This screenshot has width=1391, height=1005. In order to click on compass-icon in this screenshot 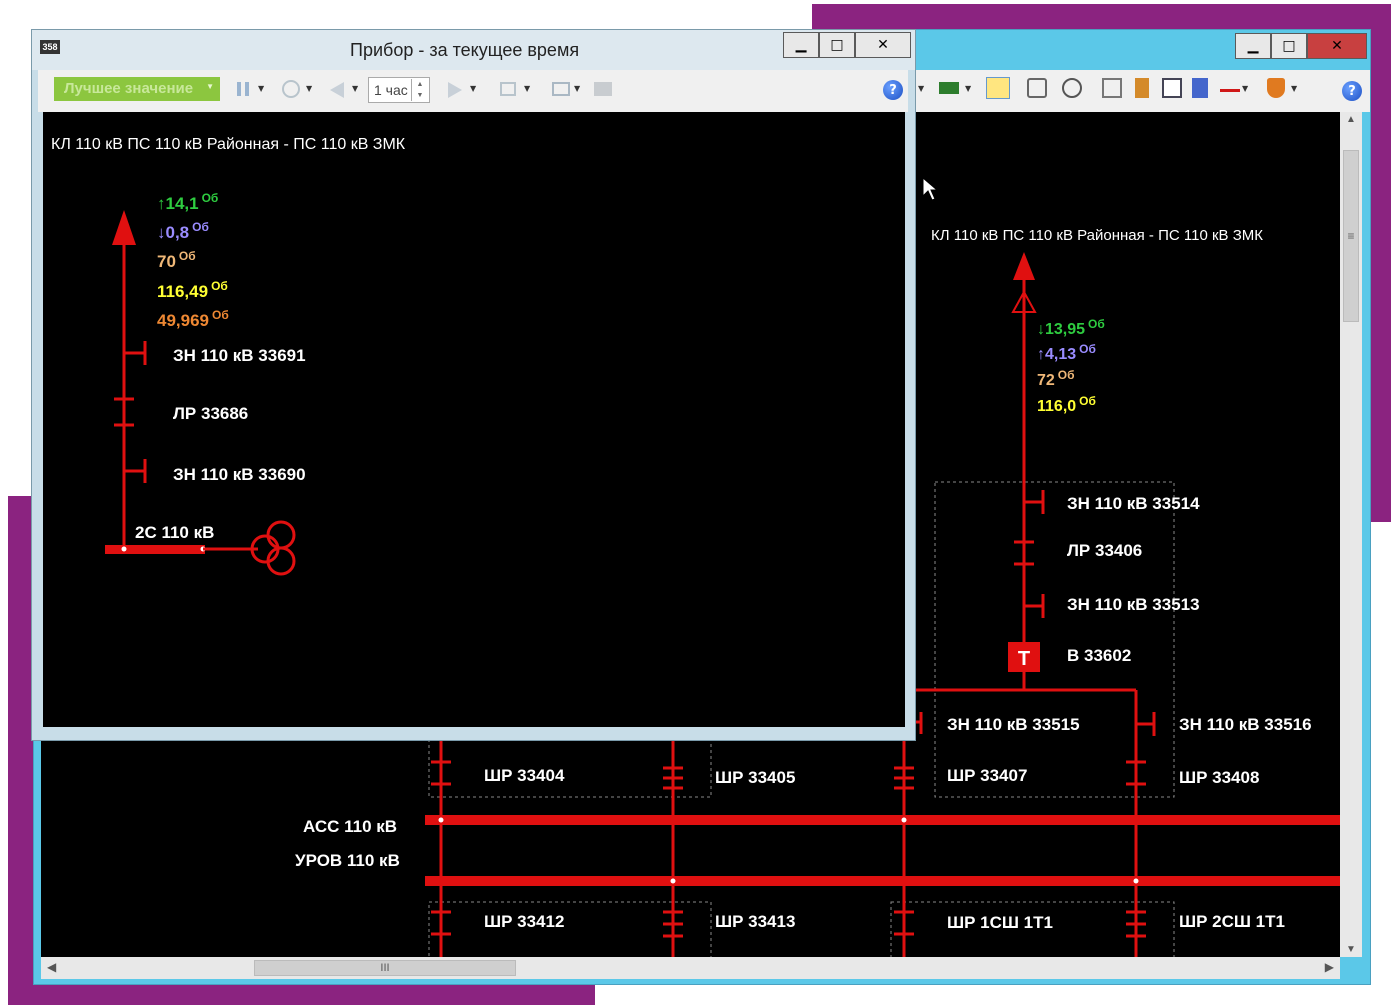, I will do `click(1072, 88)`.